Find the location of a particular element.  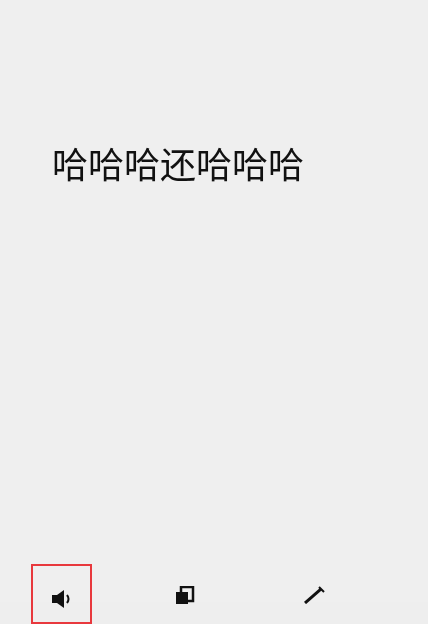

bottom-toolbar is located at coordinates (214, 592).